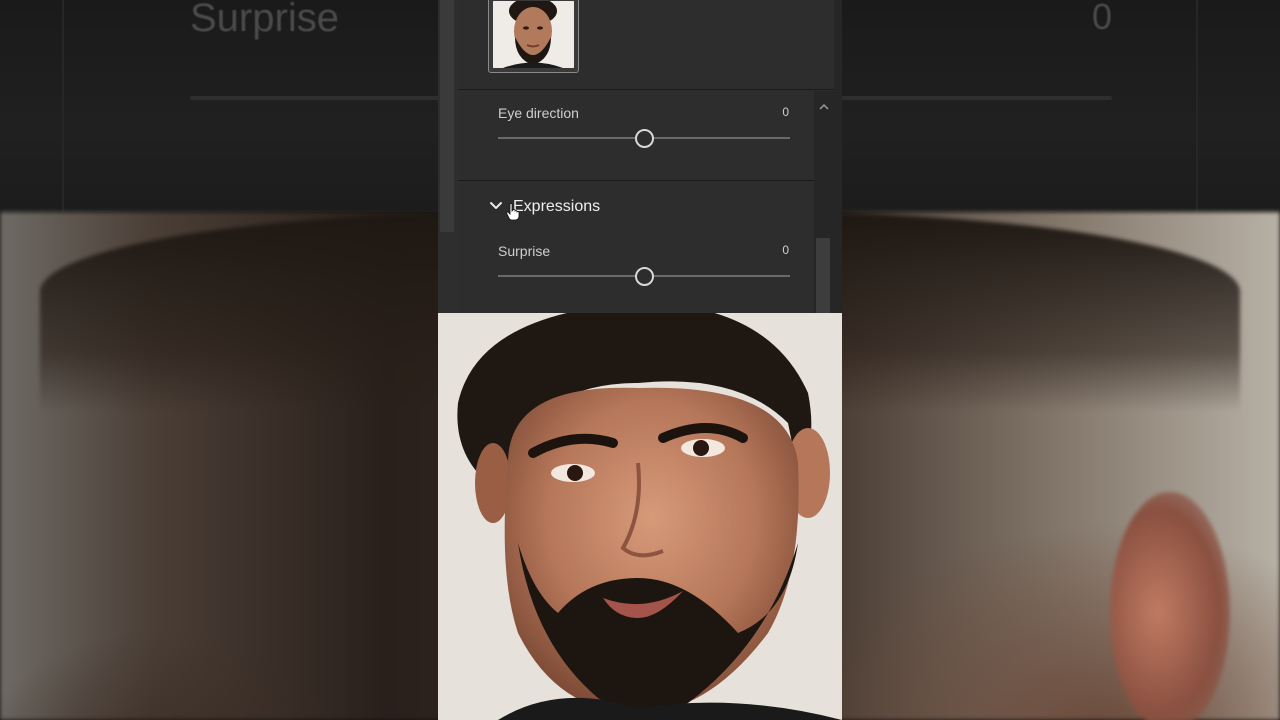 This screenshot has height=720, width=1280. Describe the element at coordinates (824, 107) in the screenshot. I see `scroll-up-icon` at that location.